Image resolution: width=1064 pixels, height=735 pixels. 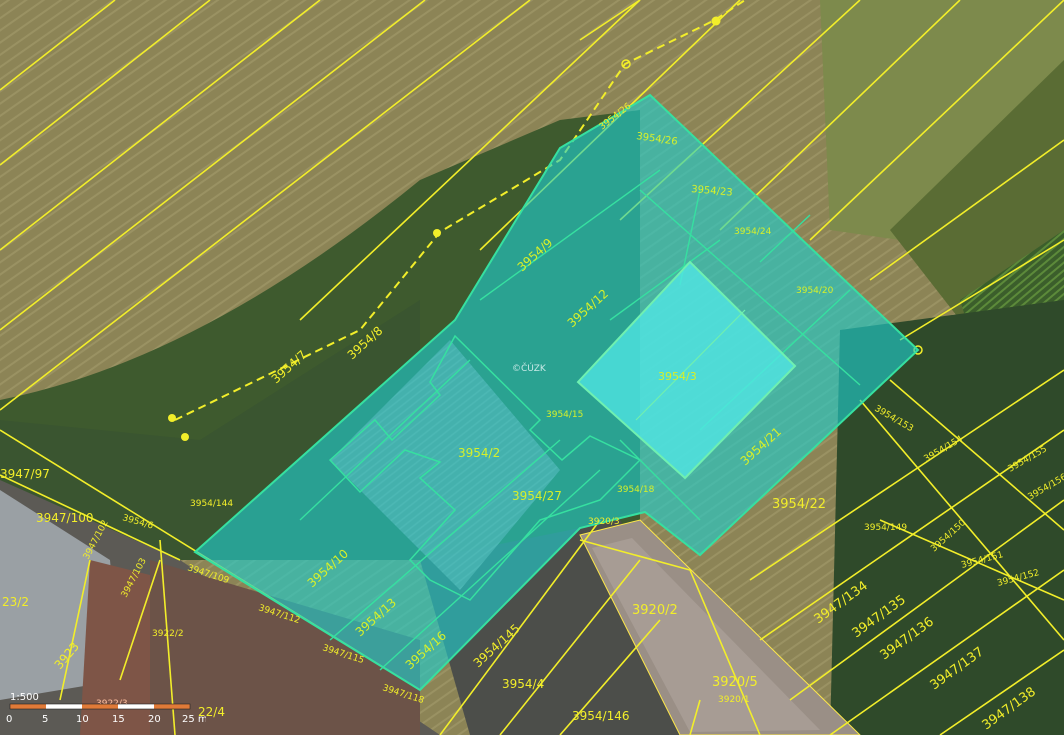 I want to click on scale-segments, so click(x=100, y=706).